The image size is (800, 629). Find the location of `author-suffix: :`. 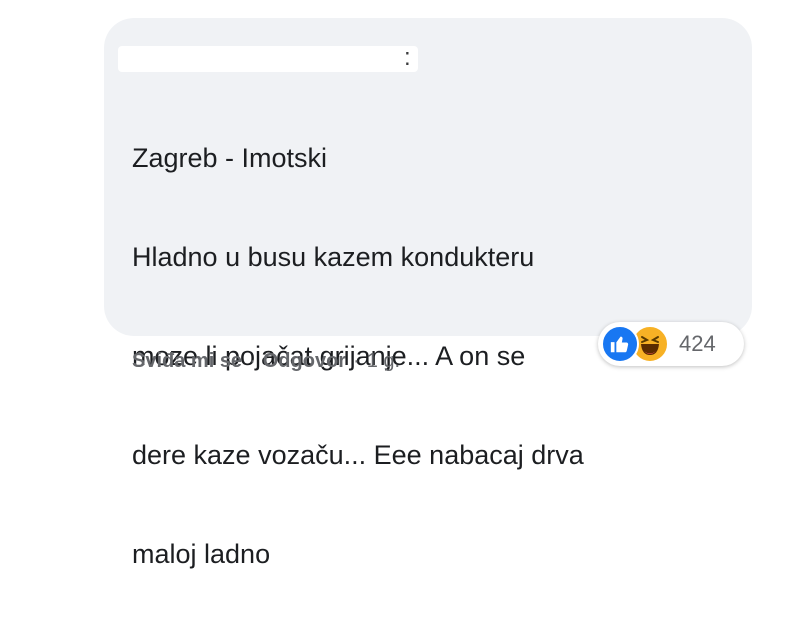

author-suffix: : is located at coordinates (407, 57).